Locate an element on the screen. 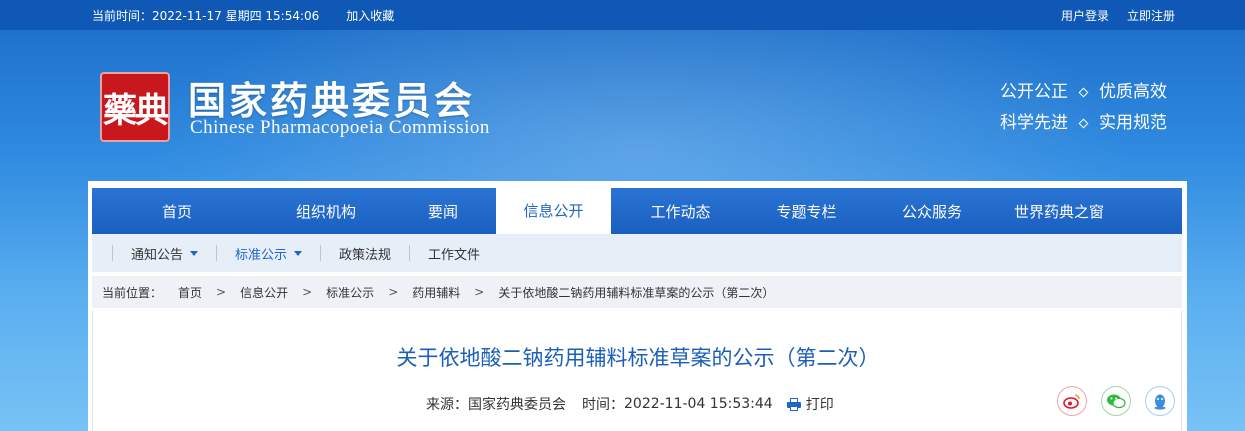 The width and height of the screenshot is (1245, 431). breadcrumb-home: 首页 is located at coordinates (190, 292).